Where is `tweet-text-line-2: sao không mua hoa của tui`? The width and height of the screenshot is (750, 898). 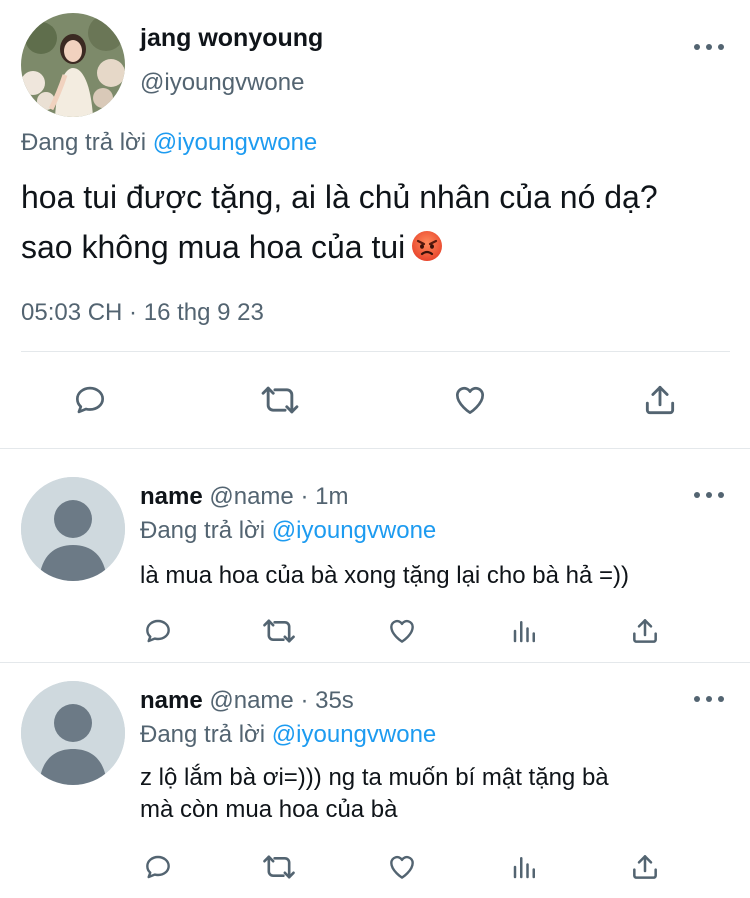 tweet-text-line-2: sao không mua hoa của tui is located at coordinates (213, 247).